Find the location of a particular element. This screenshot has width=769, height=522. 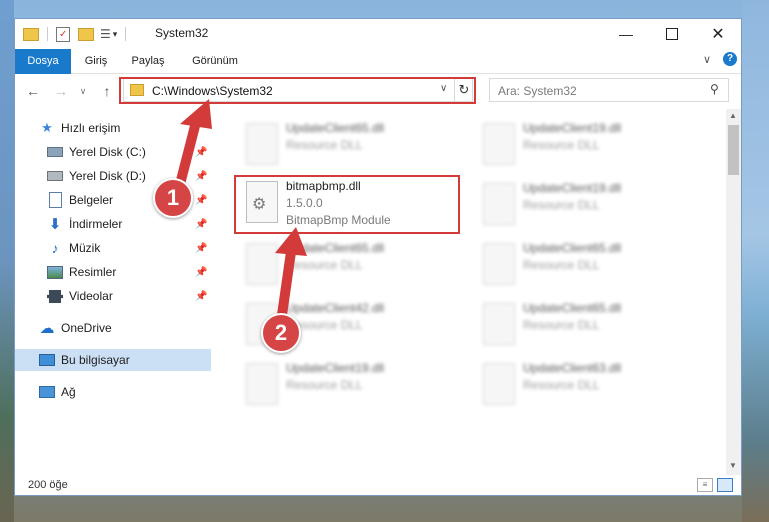

chevron-down-icon: ∨ is located at coordinates (83, 90).